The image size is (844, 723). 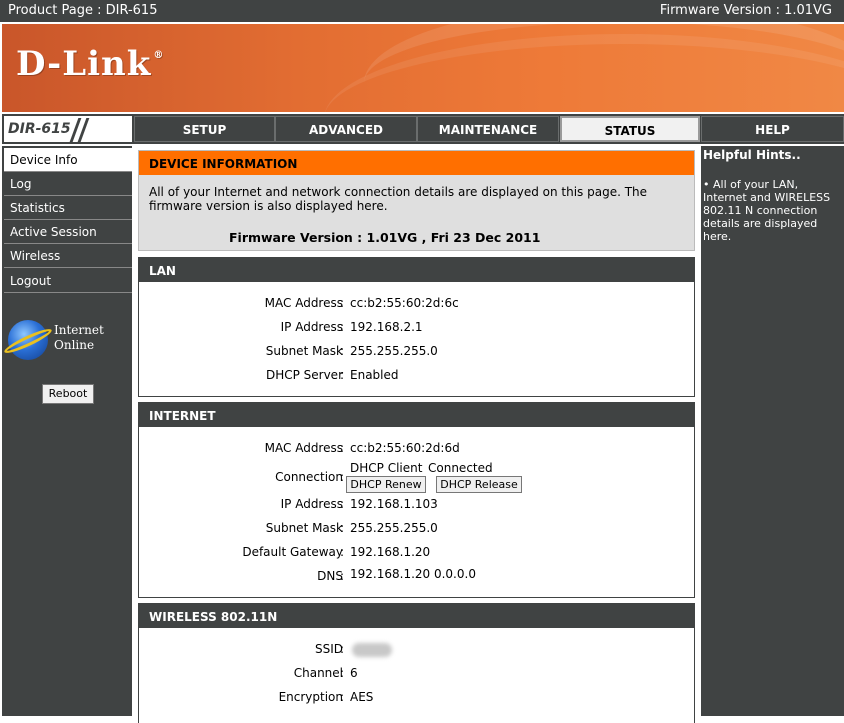 What do you see at coordinates (416, 163) in the screenshot?
I see `device-info-title: DEVICE INFORMATION` at bounding box center [416, 163].